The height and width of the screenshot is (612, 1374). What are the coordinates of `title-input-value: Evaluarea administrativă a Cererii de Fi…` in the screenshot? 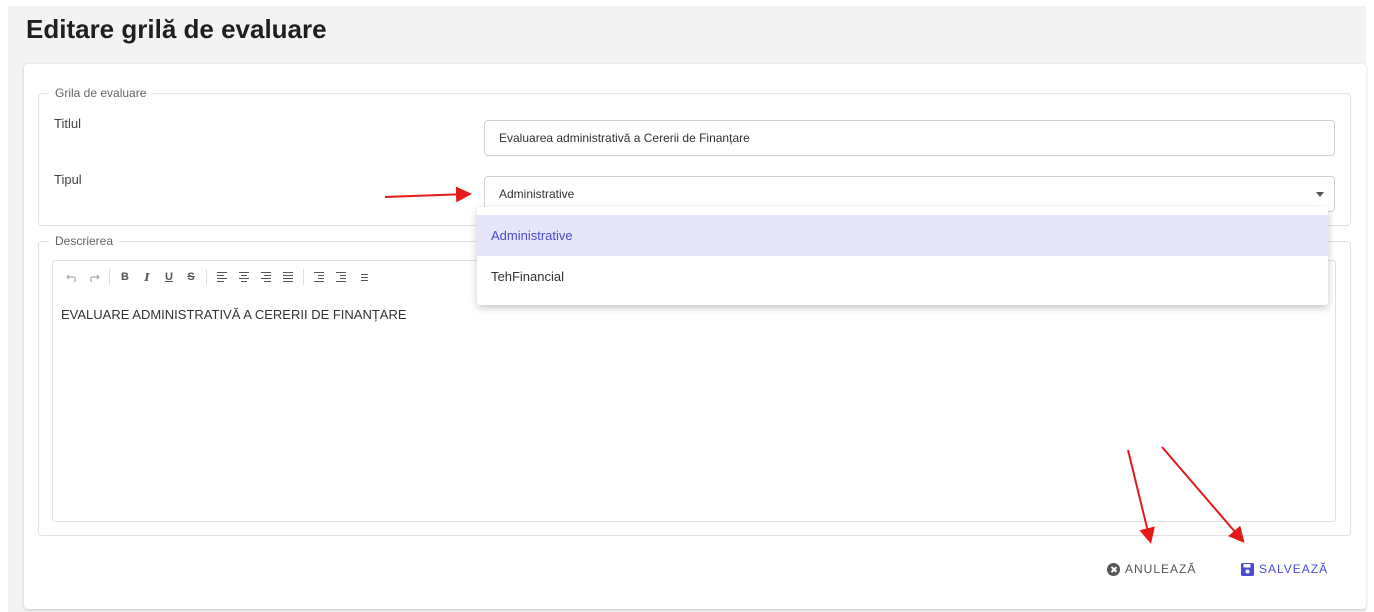 It's located at (624, 138).